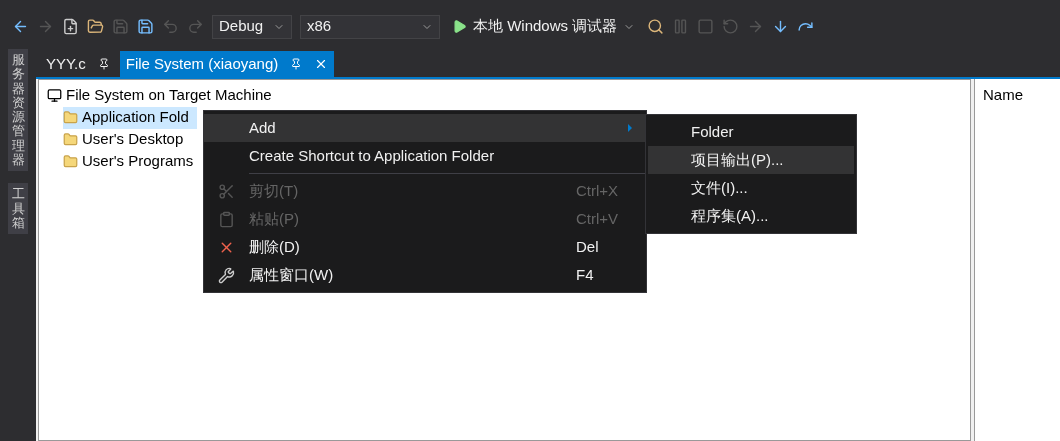 The image size is (1060, 441). What do you see at coordinates (226, 275) in the screenshot?
I see `wrench-icon` at bounding box center [226, 275].